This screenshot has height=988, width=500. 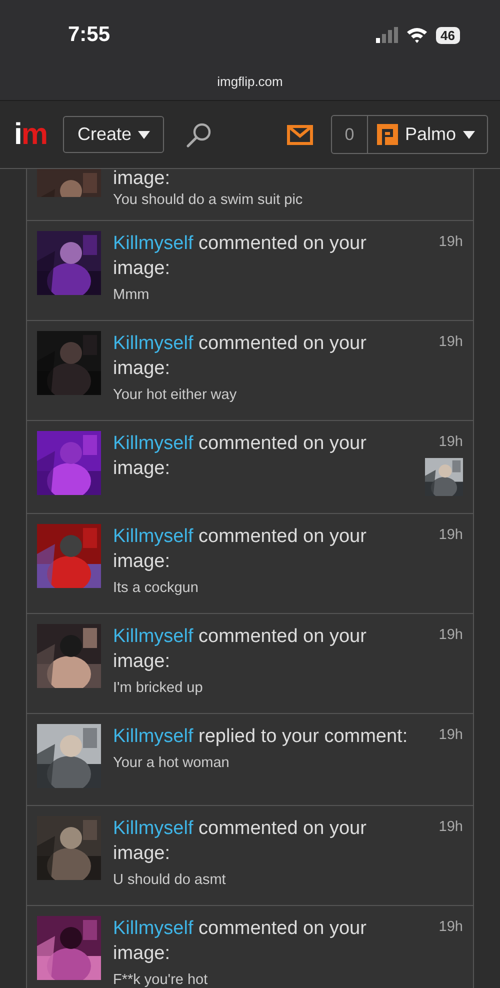 What do you see at coordinates (171, 763) in the screenshot?
I see `comment-text: Your a hot woman` at bounding box center [171, 763].